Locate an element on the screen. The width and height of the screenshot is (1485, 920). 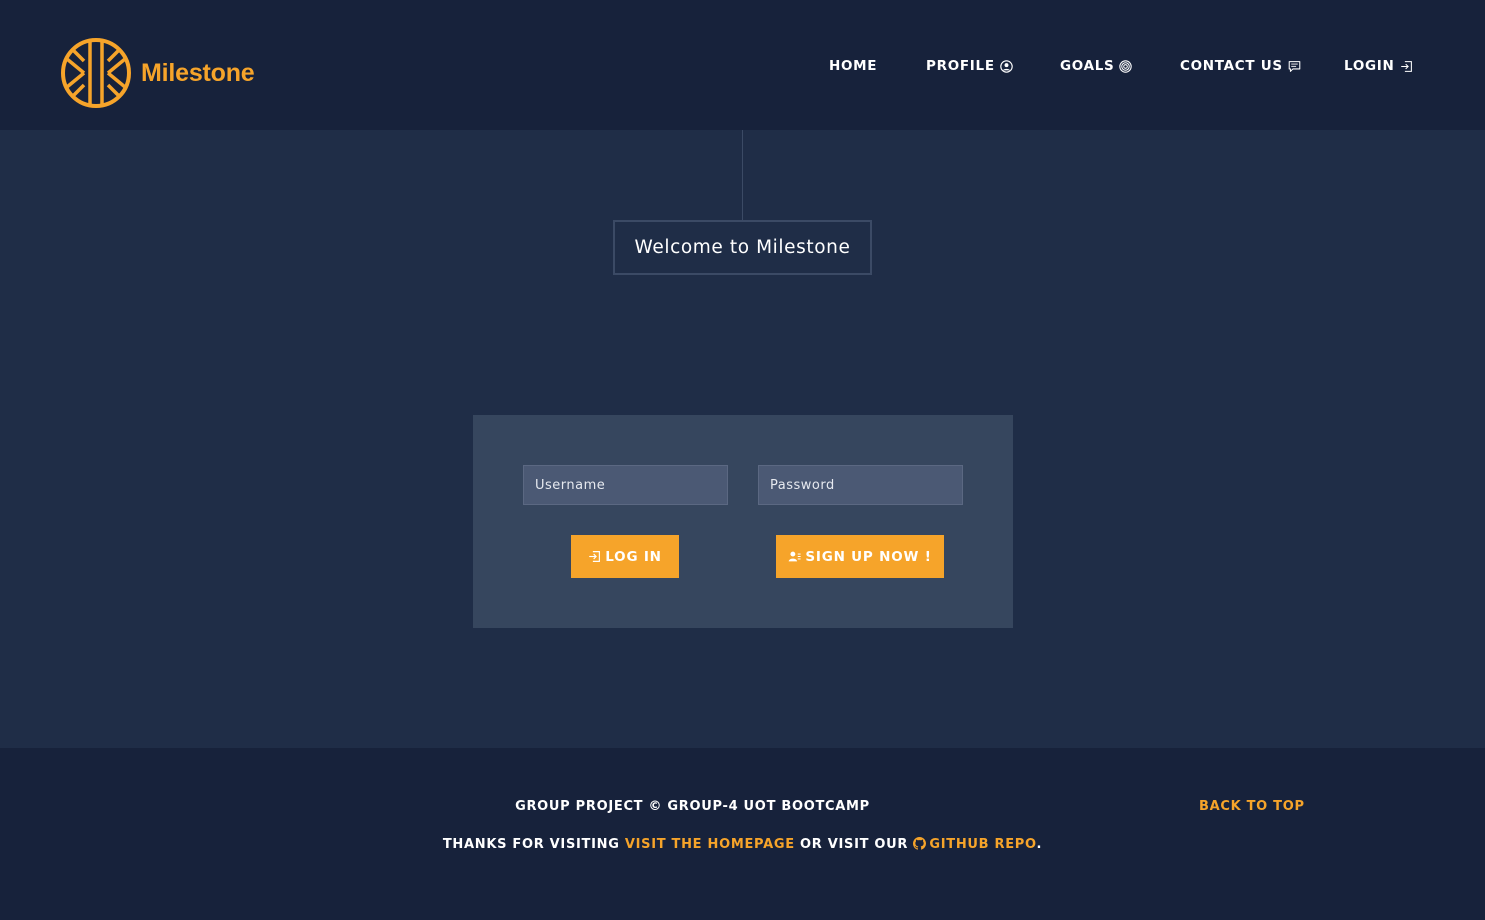
nav-home: HOME is located at coordinates (853, 66).